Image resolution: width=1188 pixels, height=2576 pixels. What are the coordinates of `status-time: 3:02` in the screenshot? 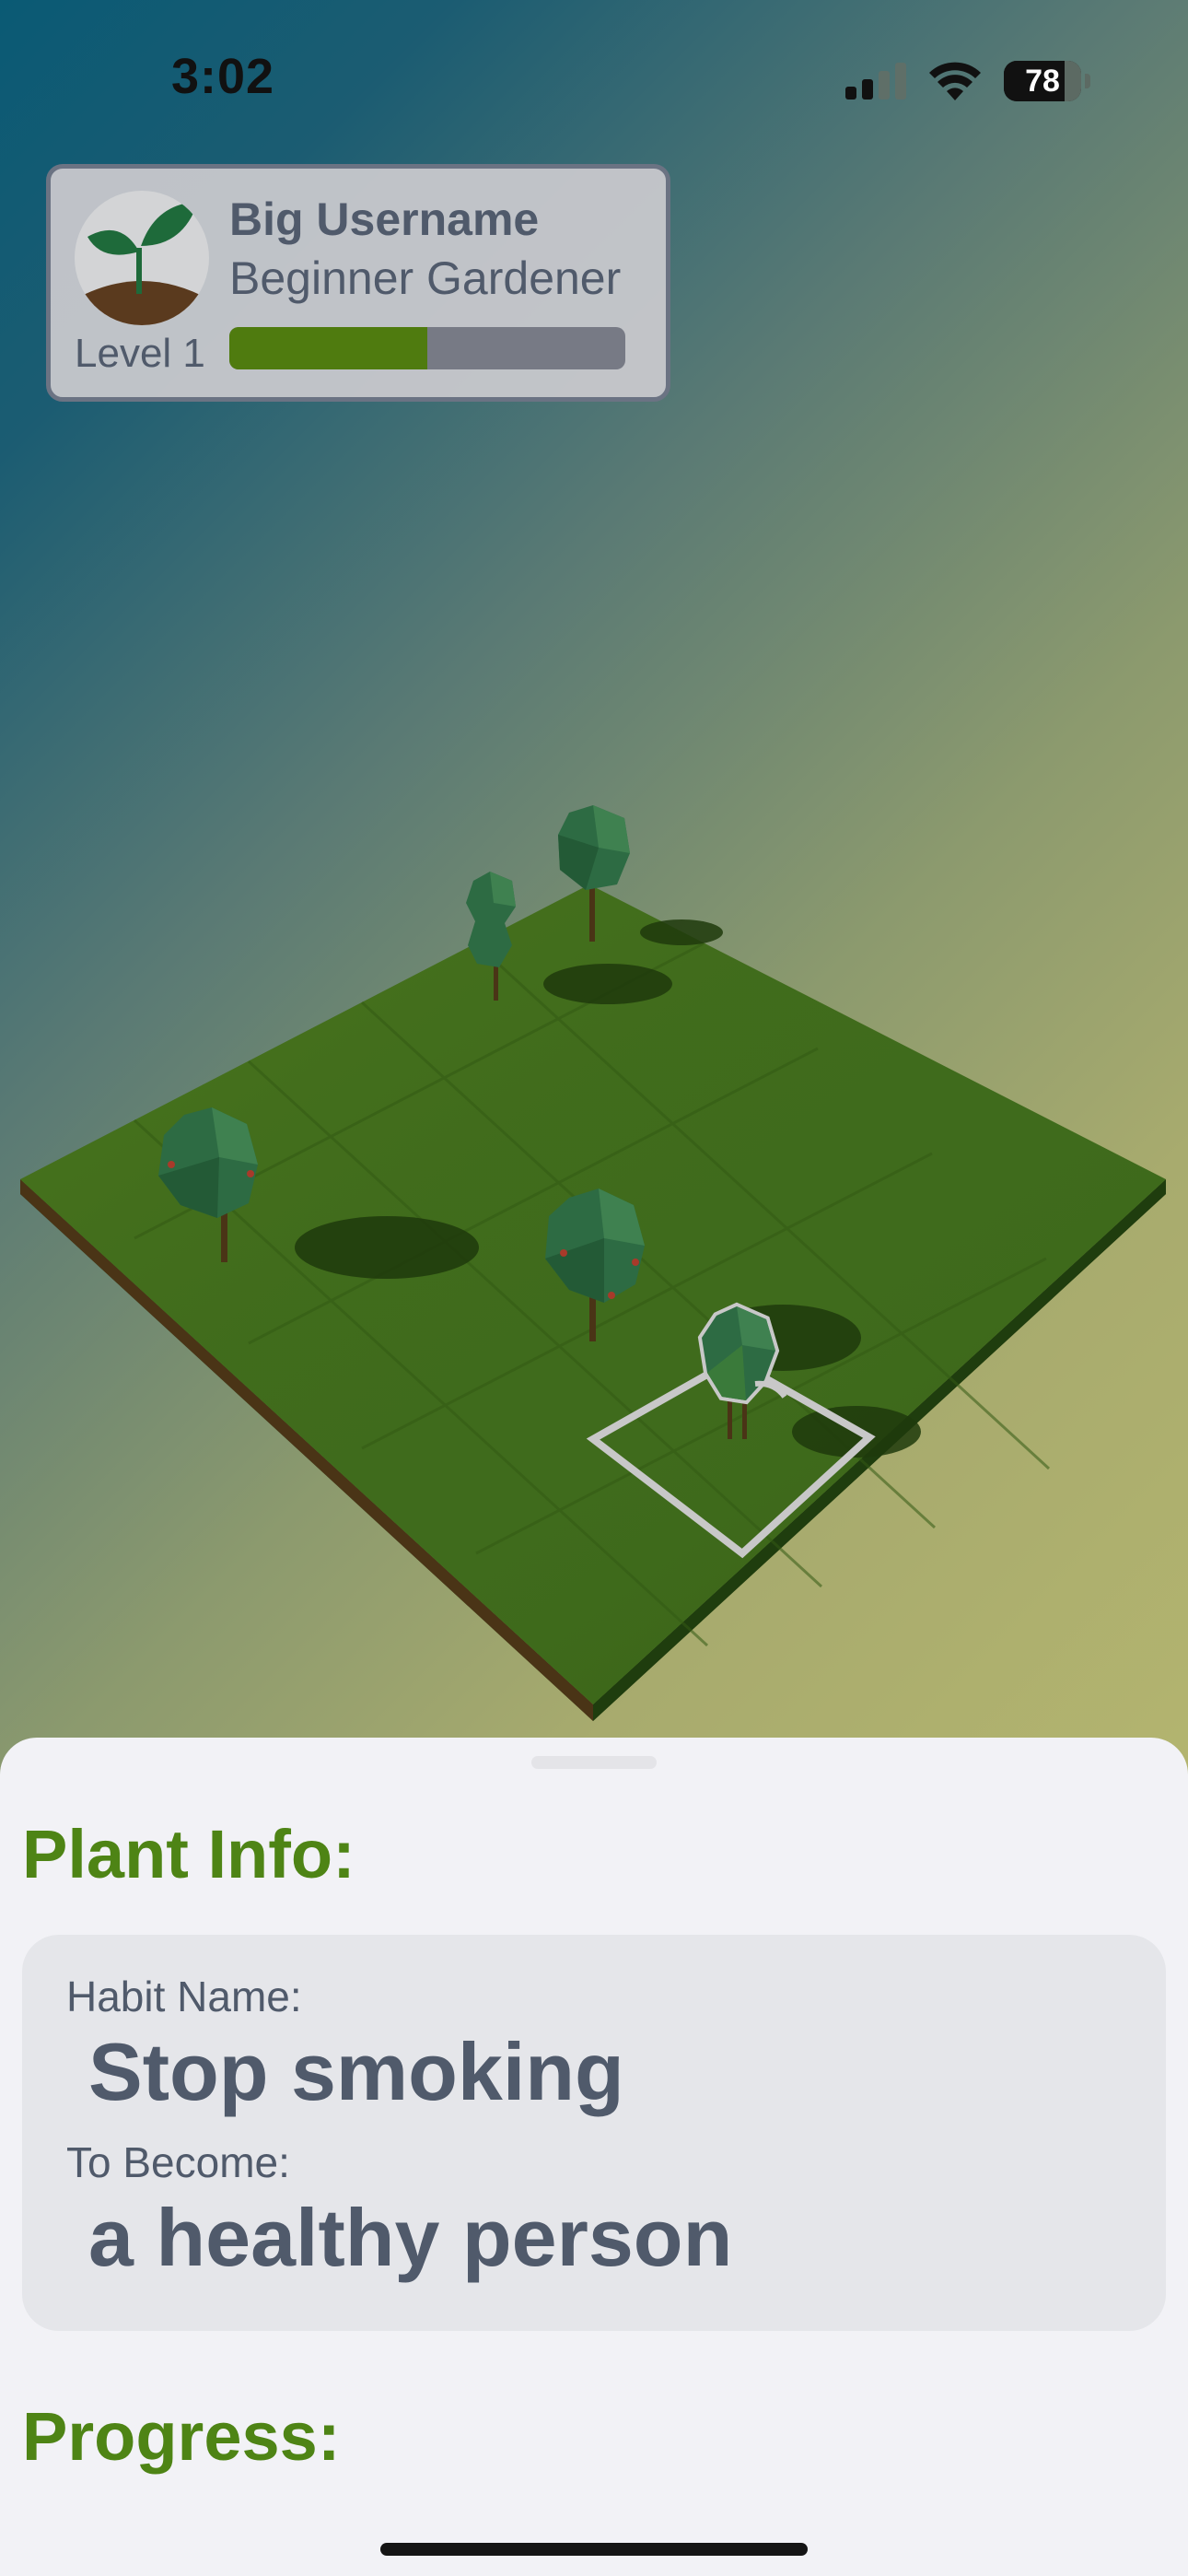 It's located at (223, 76).